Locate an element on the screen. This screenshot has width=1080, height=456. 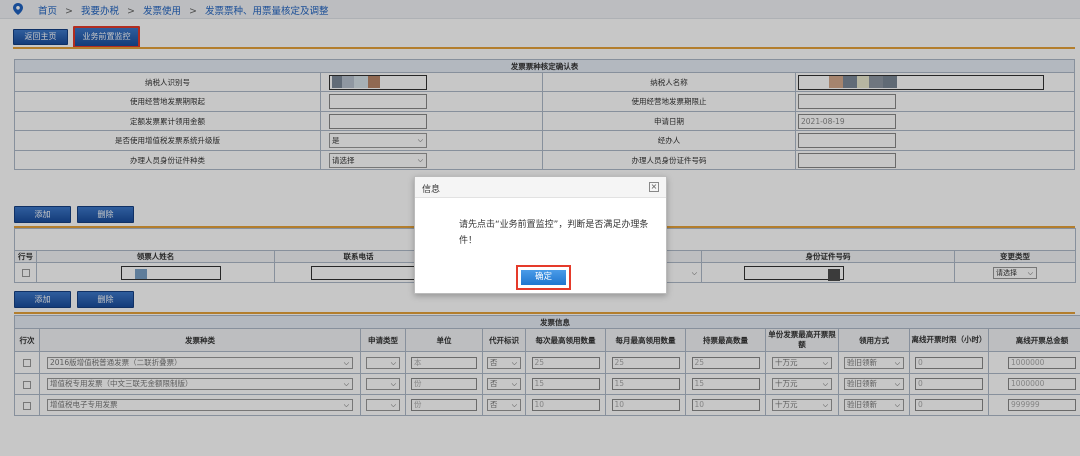
info-dialog: 信息 × 请先点击“业务前置监控”，判断是否满足办理条件！ 确定 is located at coordinates (540, 235).